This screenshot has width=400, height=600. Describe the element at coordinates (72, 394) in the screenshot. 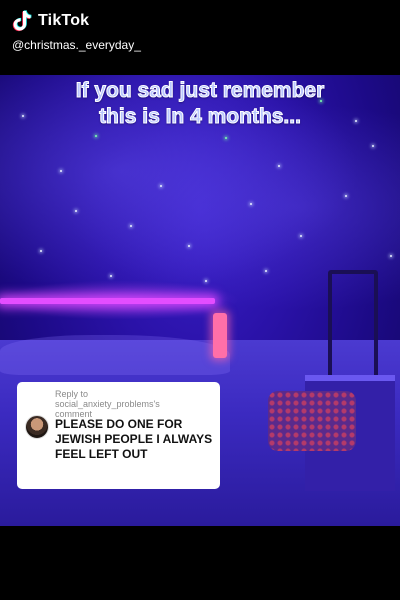

I see `reply-label: Reply to` at that location.